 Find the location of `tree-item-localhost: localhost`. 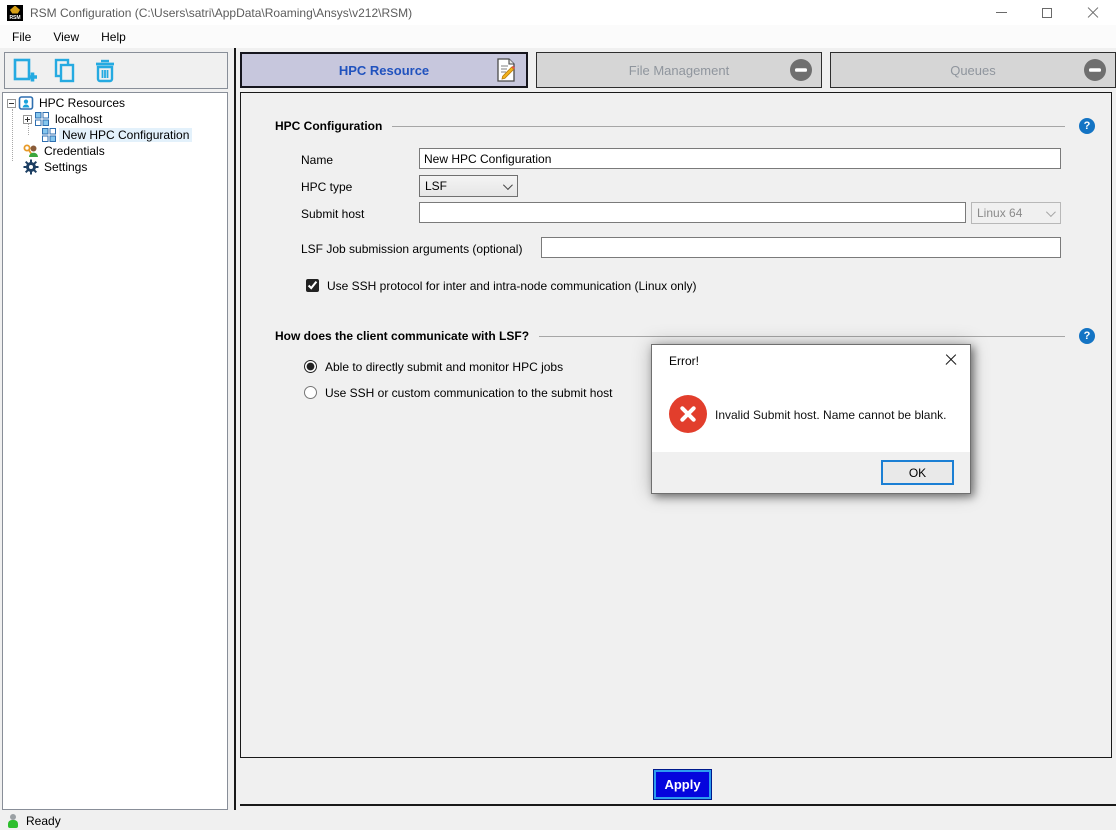

tree-item-localhost: localhost is located at coordinates (64, 119).